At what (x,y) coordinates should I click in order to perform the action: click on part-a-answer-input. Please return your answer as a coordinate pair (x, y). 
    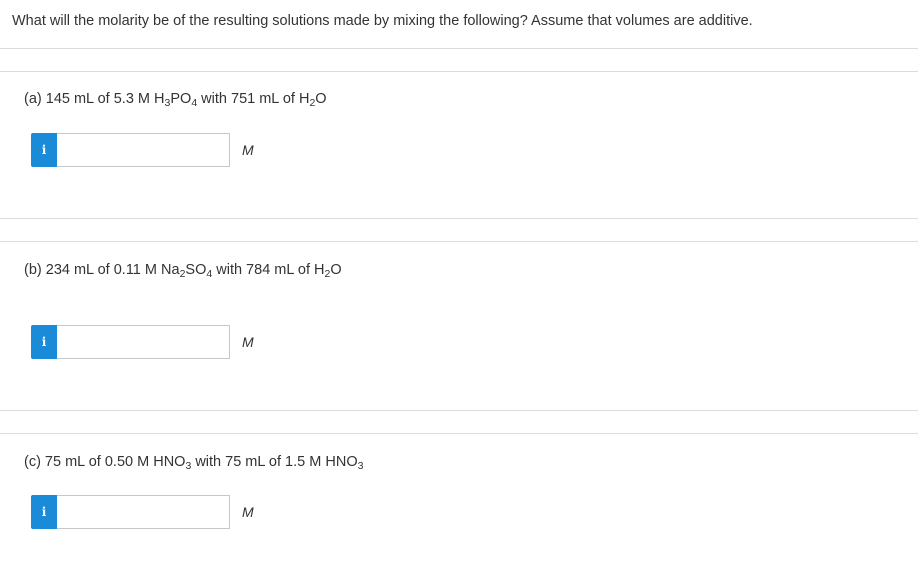
    Looking at the image, I should click on (143, 150).